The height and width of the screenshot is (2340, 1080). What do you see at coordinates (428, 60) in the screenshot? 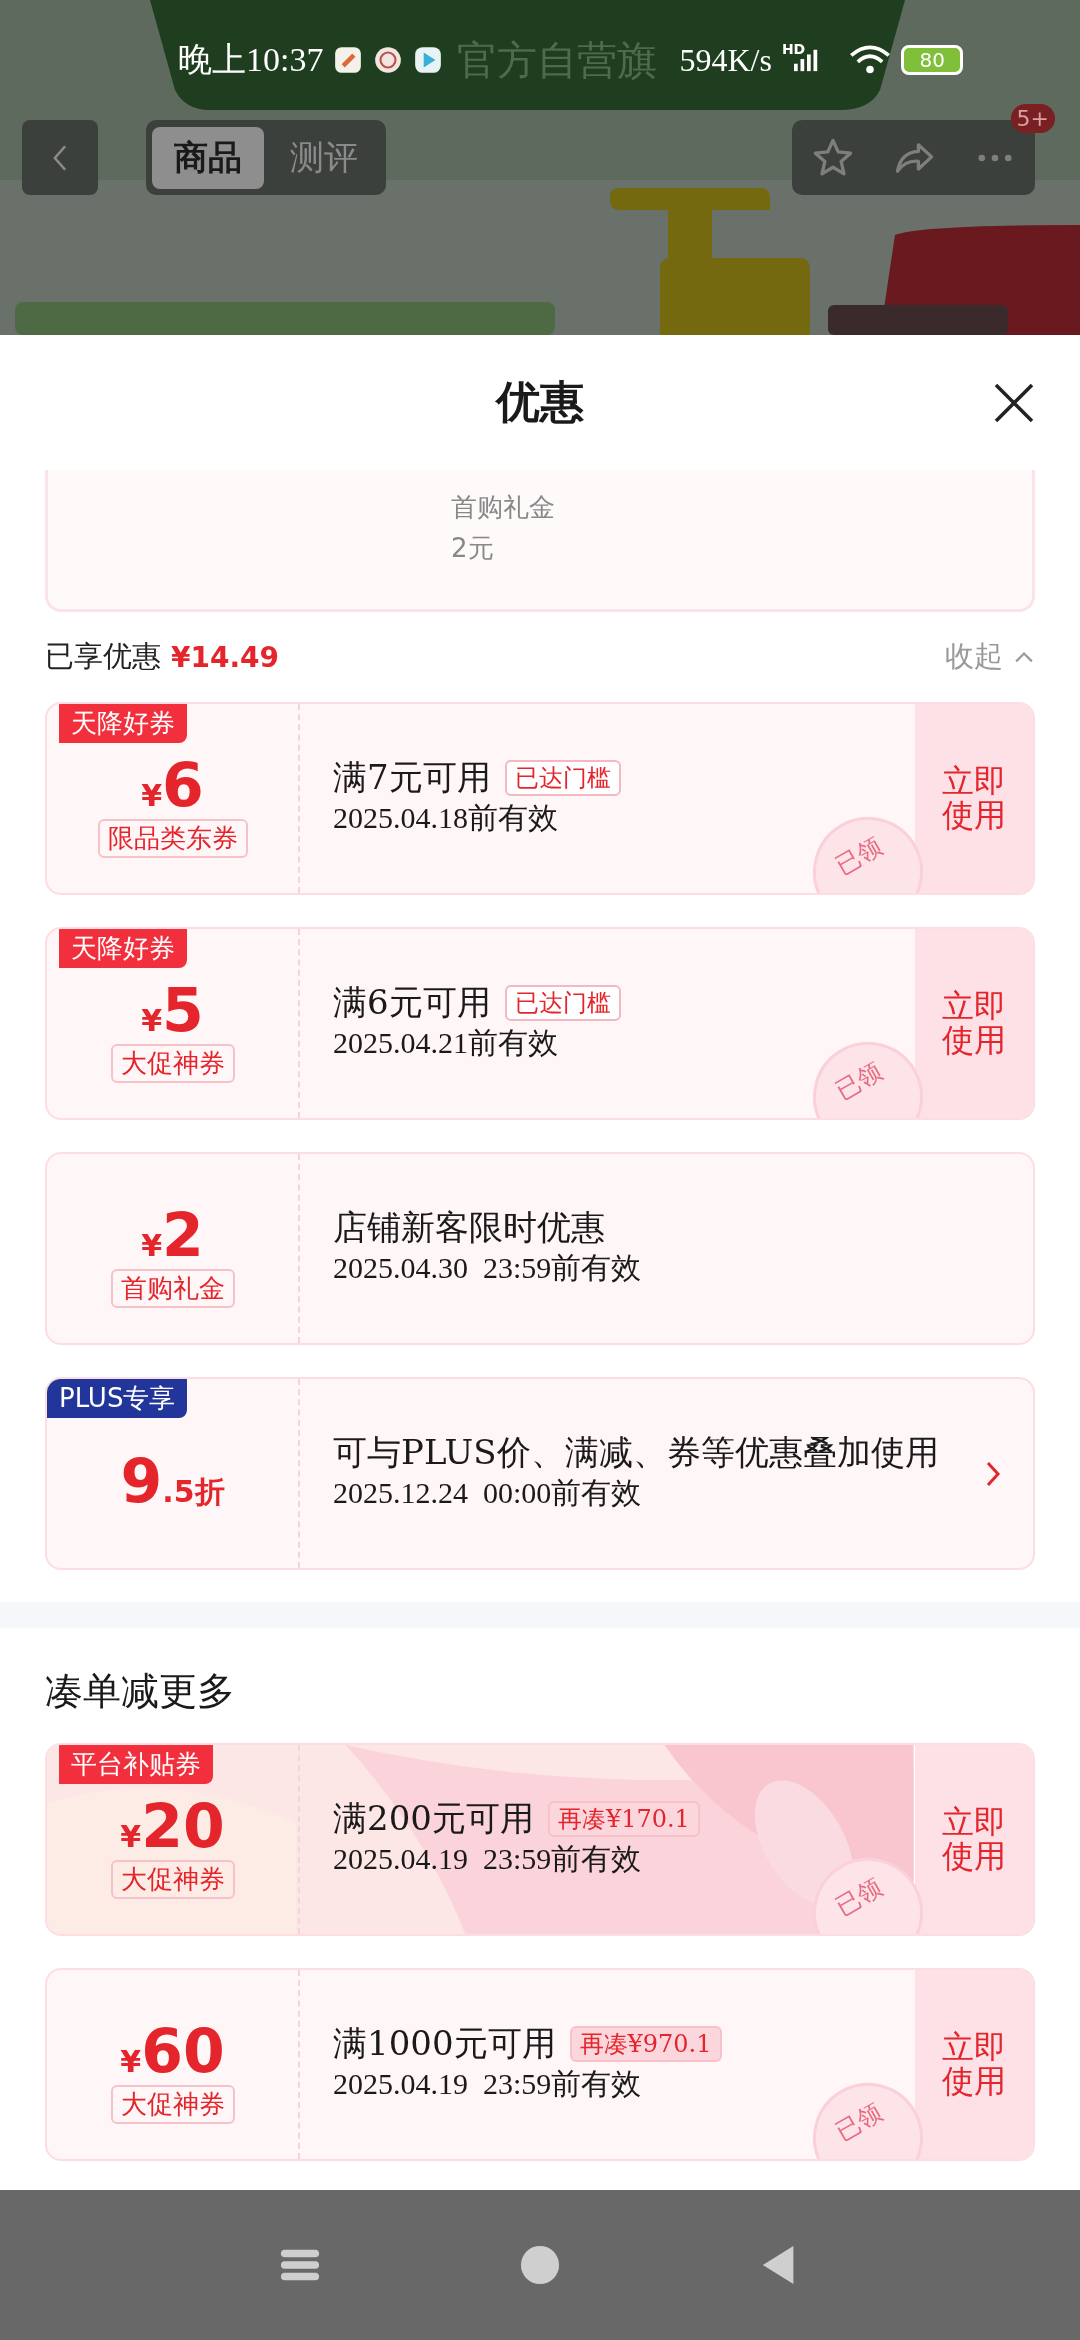
I see `play-app-icon` at bounding box center [428, 60].